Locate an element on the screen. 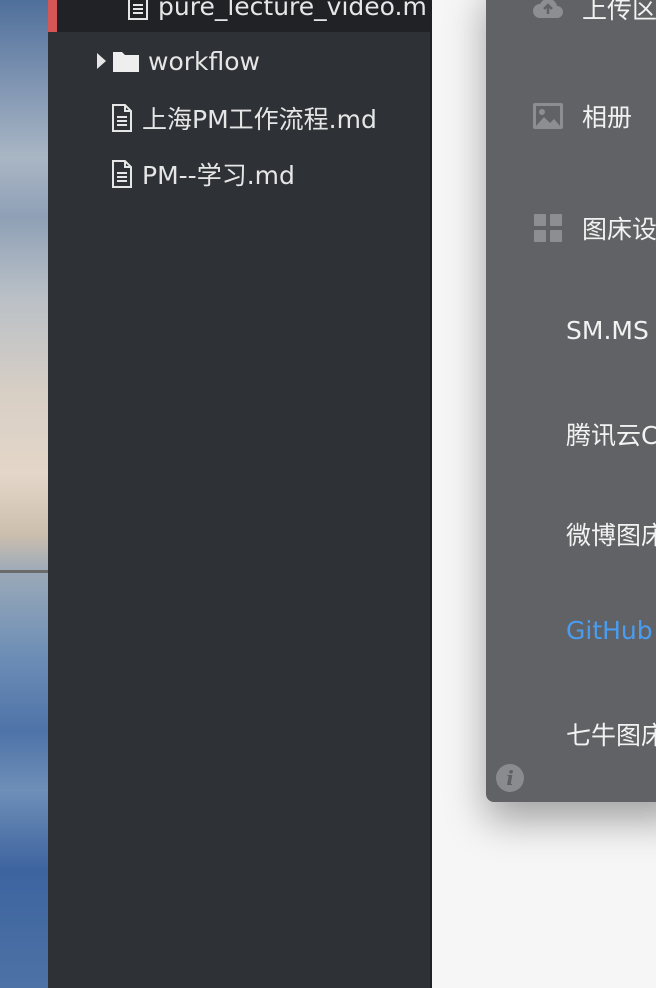  file-item-pure-lecture-video: pure_lecture_video.m is located at coordinates (276, 11).